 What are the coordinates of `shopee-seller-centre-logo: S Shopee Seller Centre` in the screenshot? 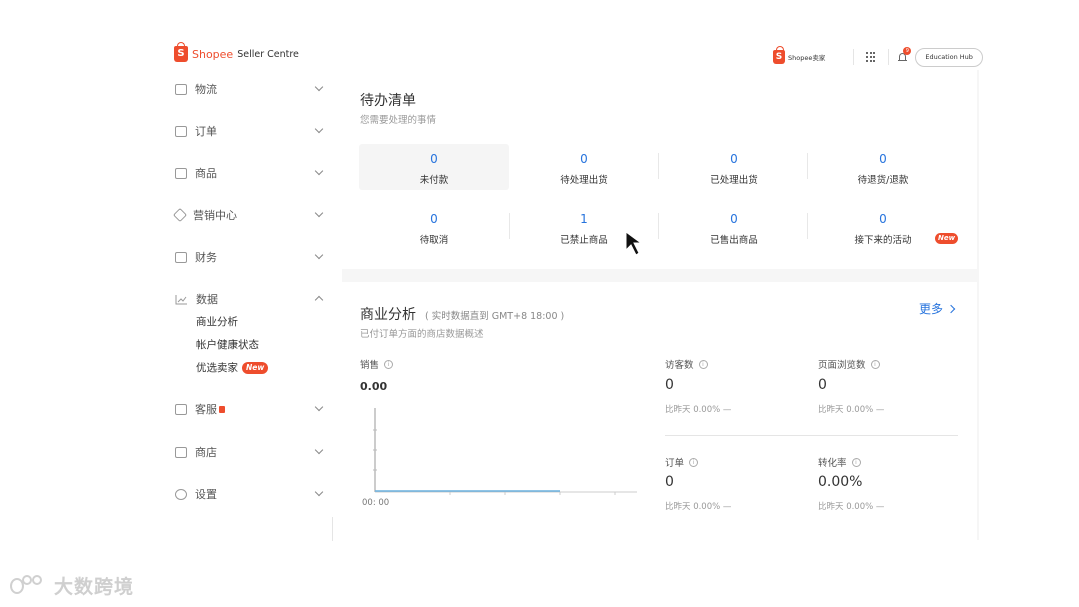 It's located at (236, 52).